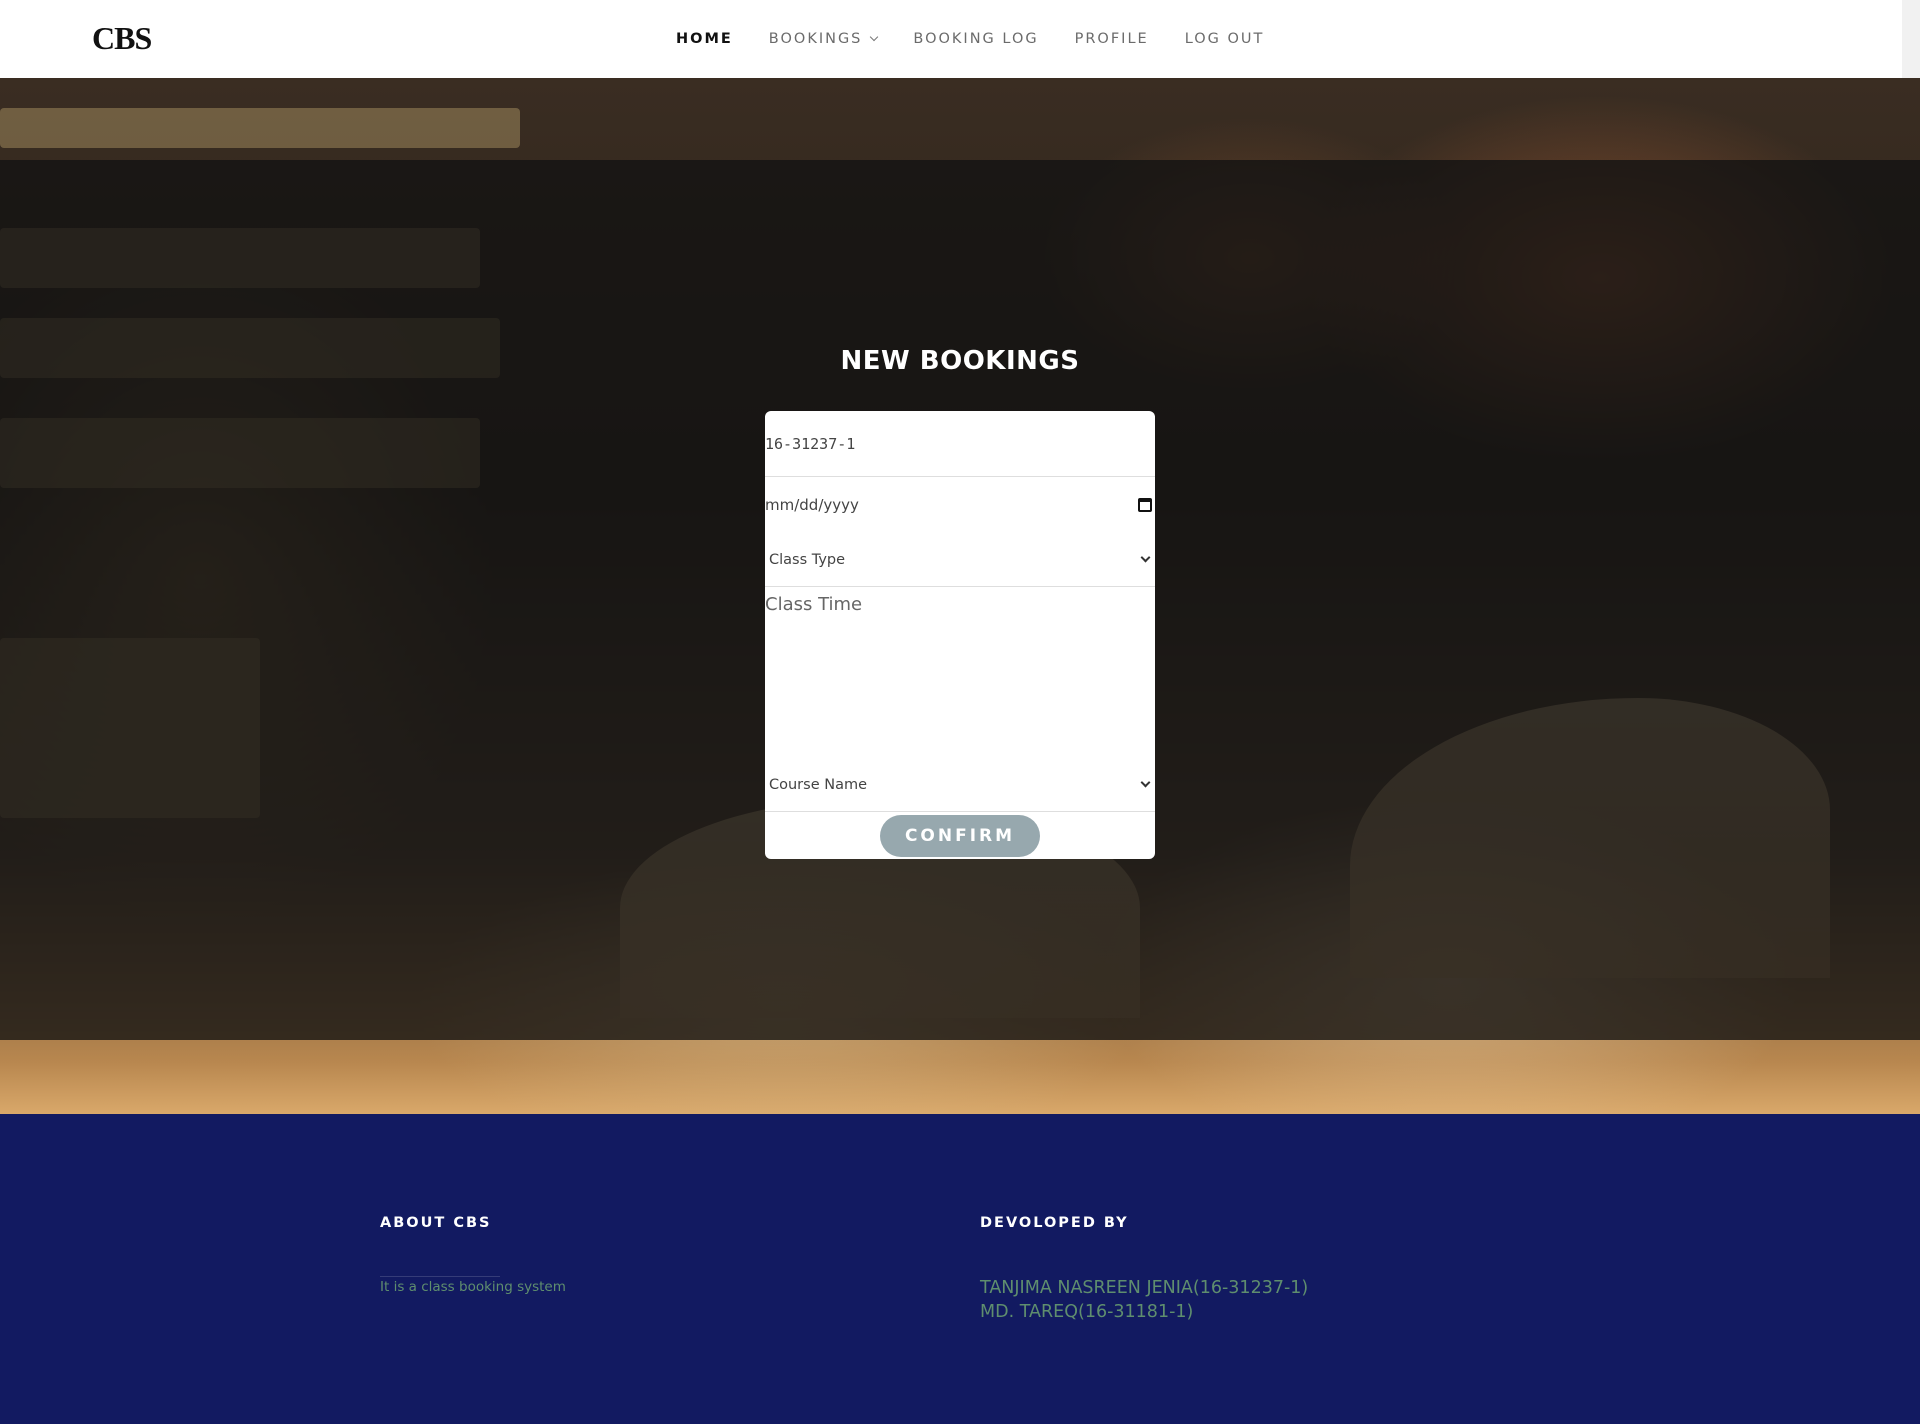 Image resolution: width=1920 pixels, height=1424 pixels. What do you see at coordinates (1054, 1223) in the screenshot?
I see `developed-by-heading: DEVOLOPED BY` at bounding box center [1054, 1223].